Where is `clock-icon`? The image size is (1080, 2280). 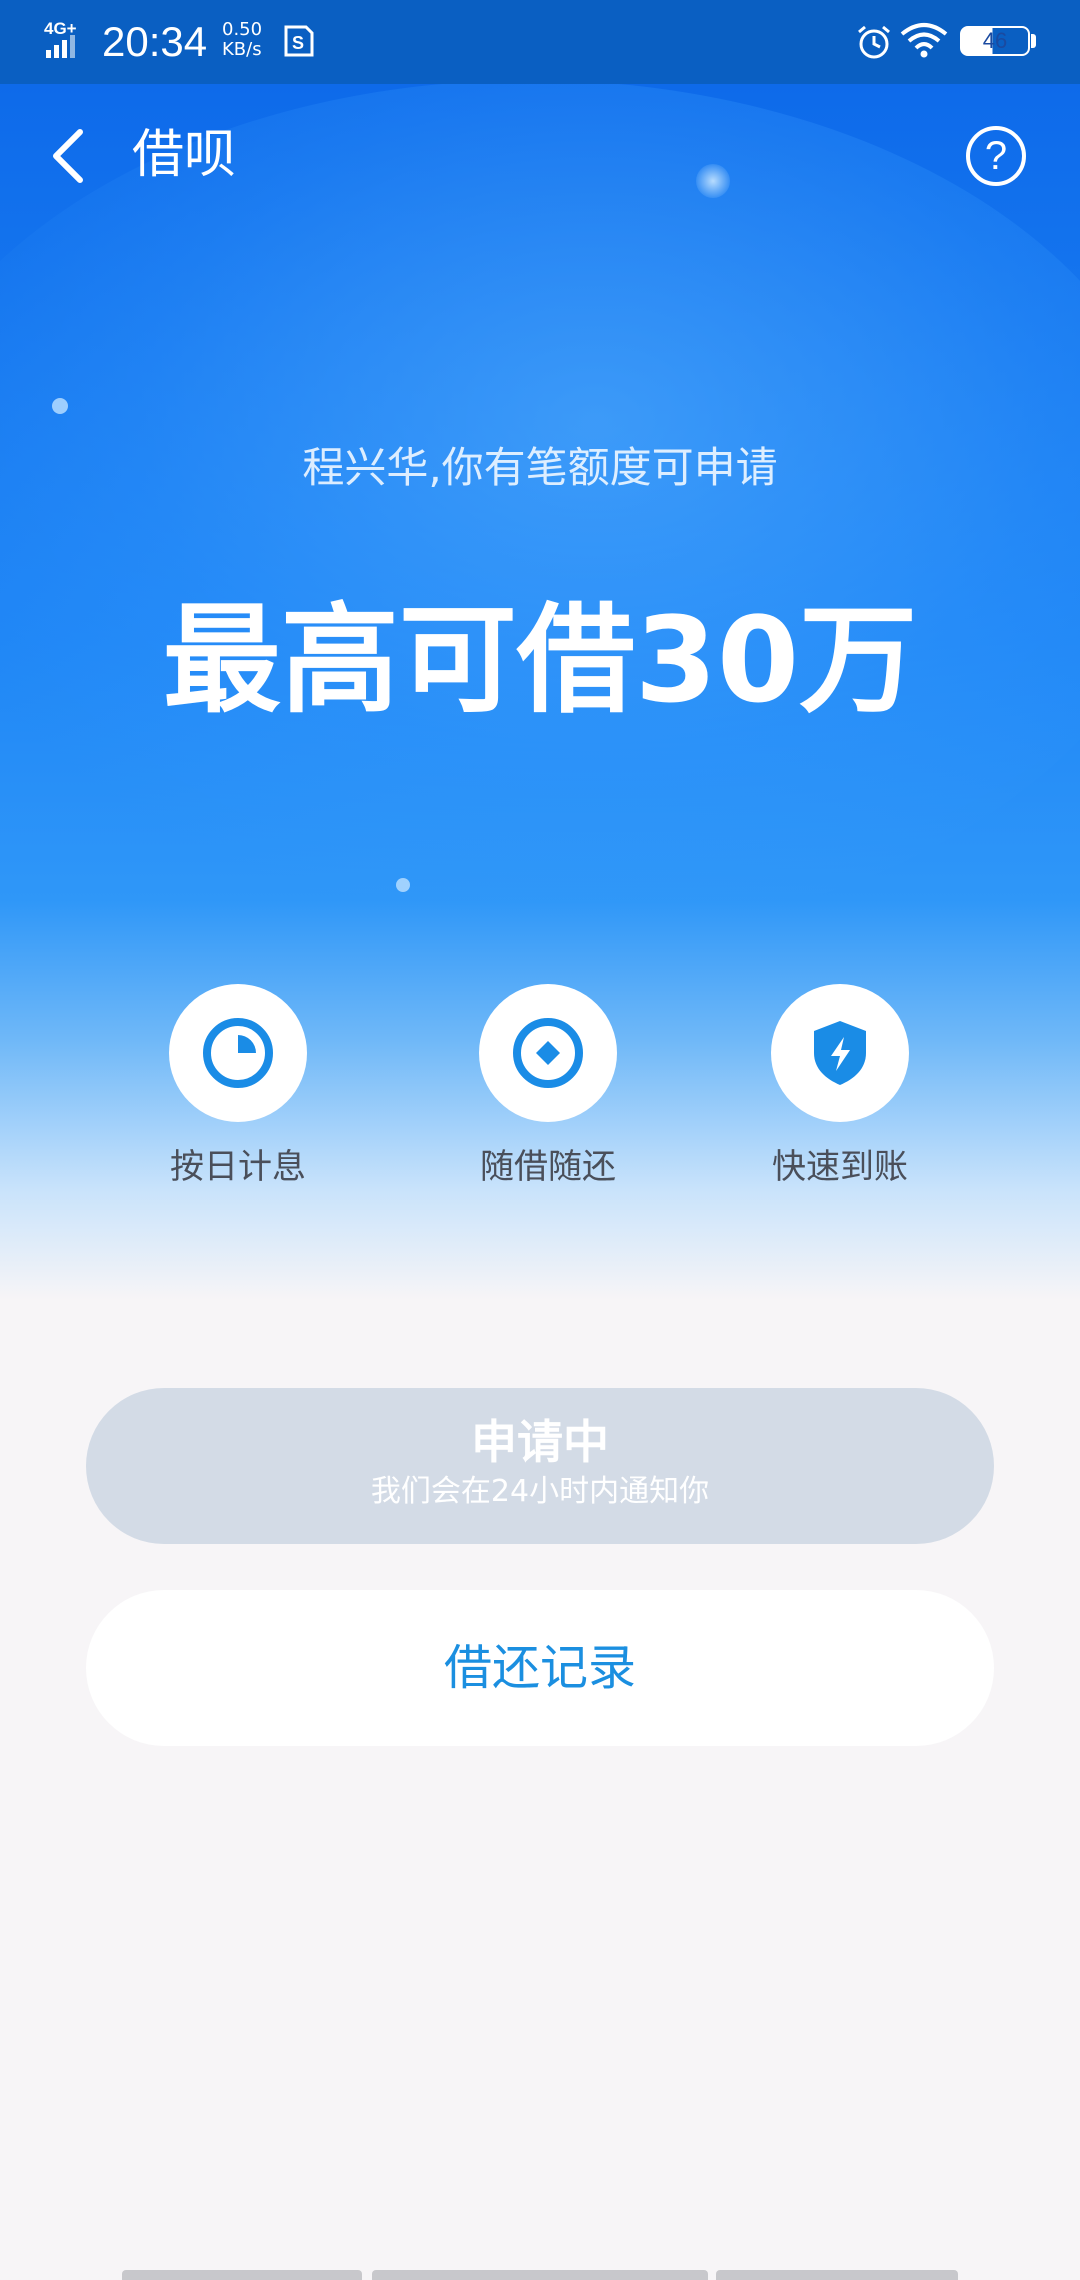
clock-icon is located at coordinates (238, 1053).